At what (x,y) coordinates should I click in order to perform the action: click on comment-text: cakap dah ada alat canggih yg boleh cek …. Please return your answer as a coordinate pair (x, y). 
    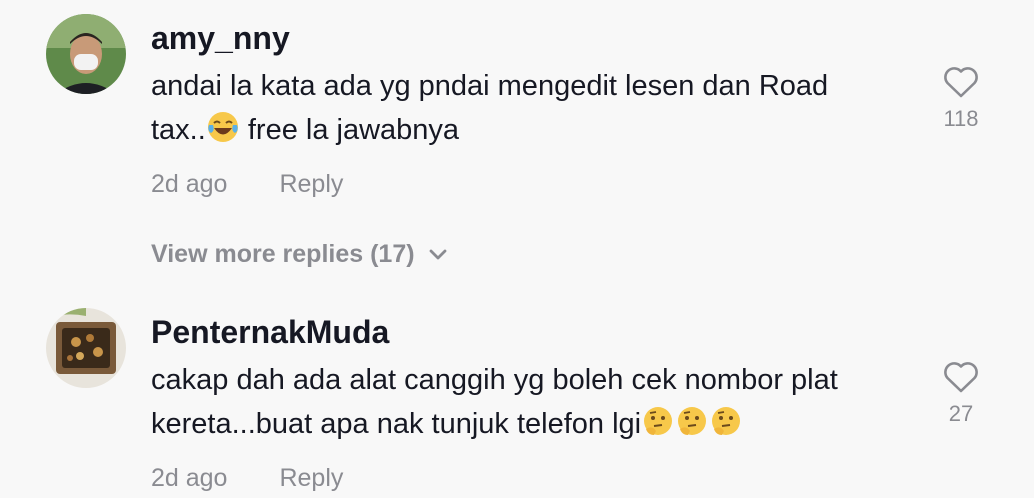
    Looking at the image, I should click on (536, 404).